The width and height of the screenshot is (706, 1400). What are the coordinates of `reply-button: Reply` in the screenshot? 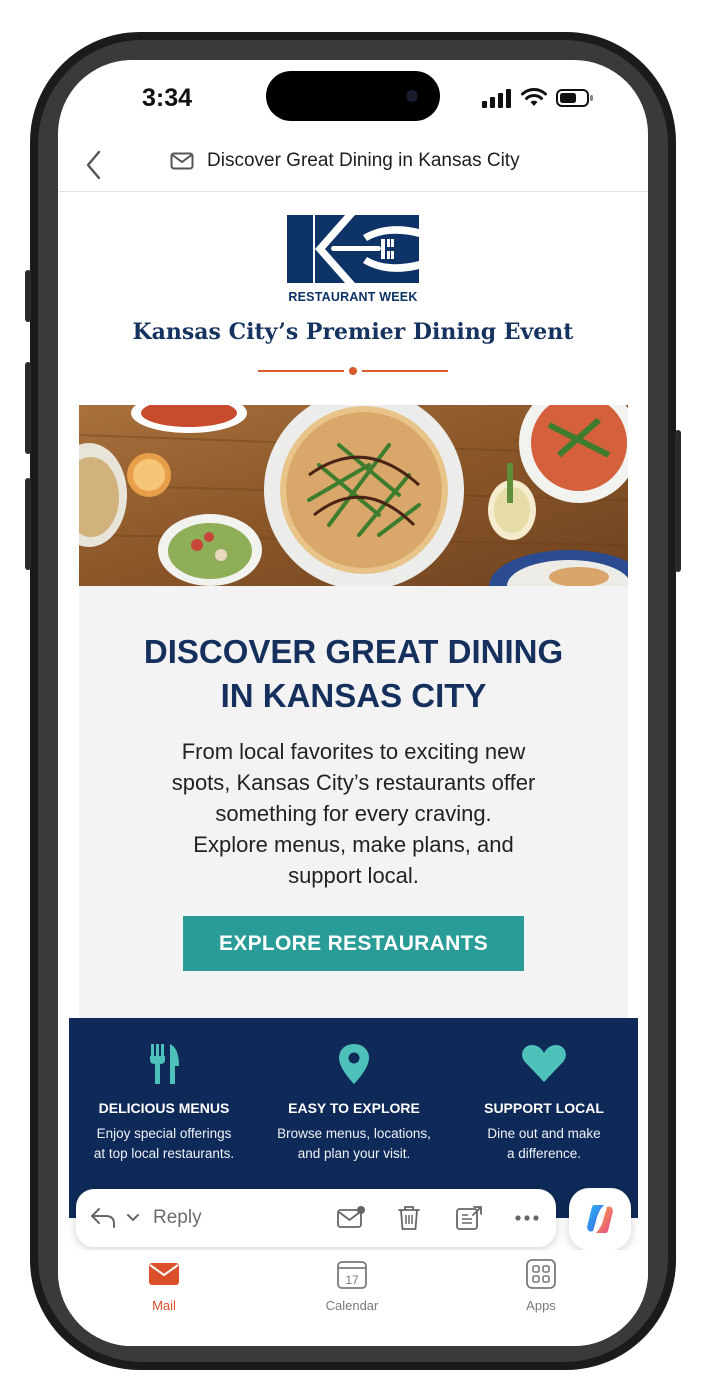 It's located at (177, 1218).